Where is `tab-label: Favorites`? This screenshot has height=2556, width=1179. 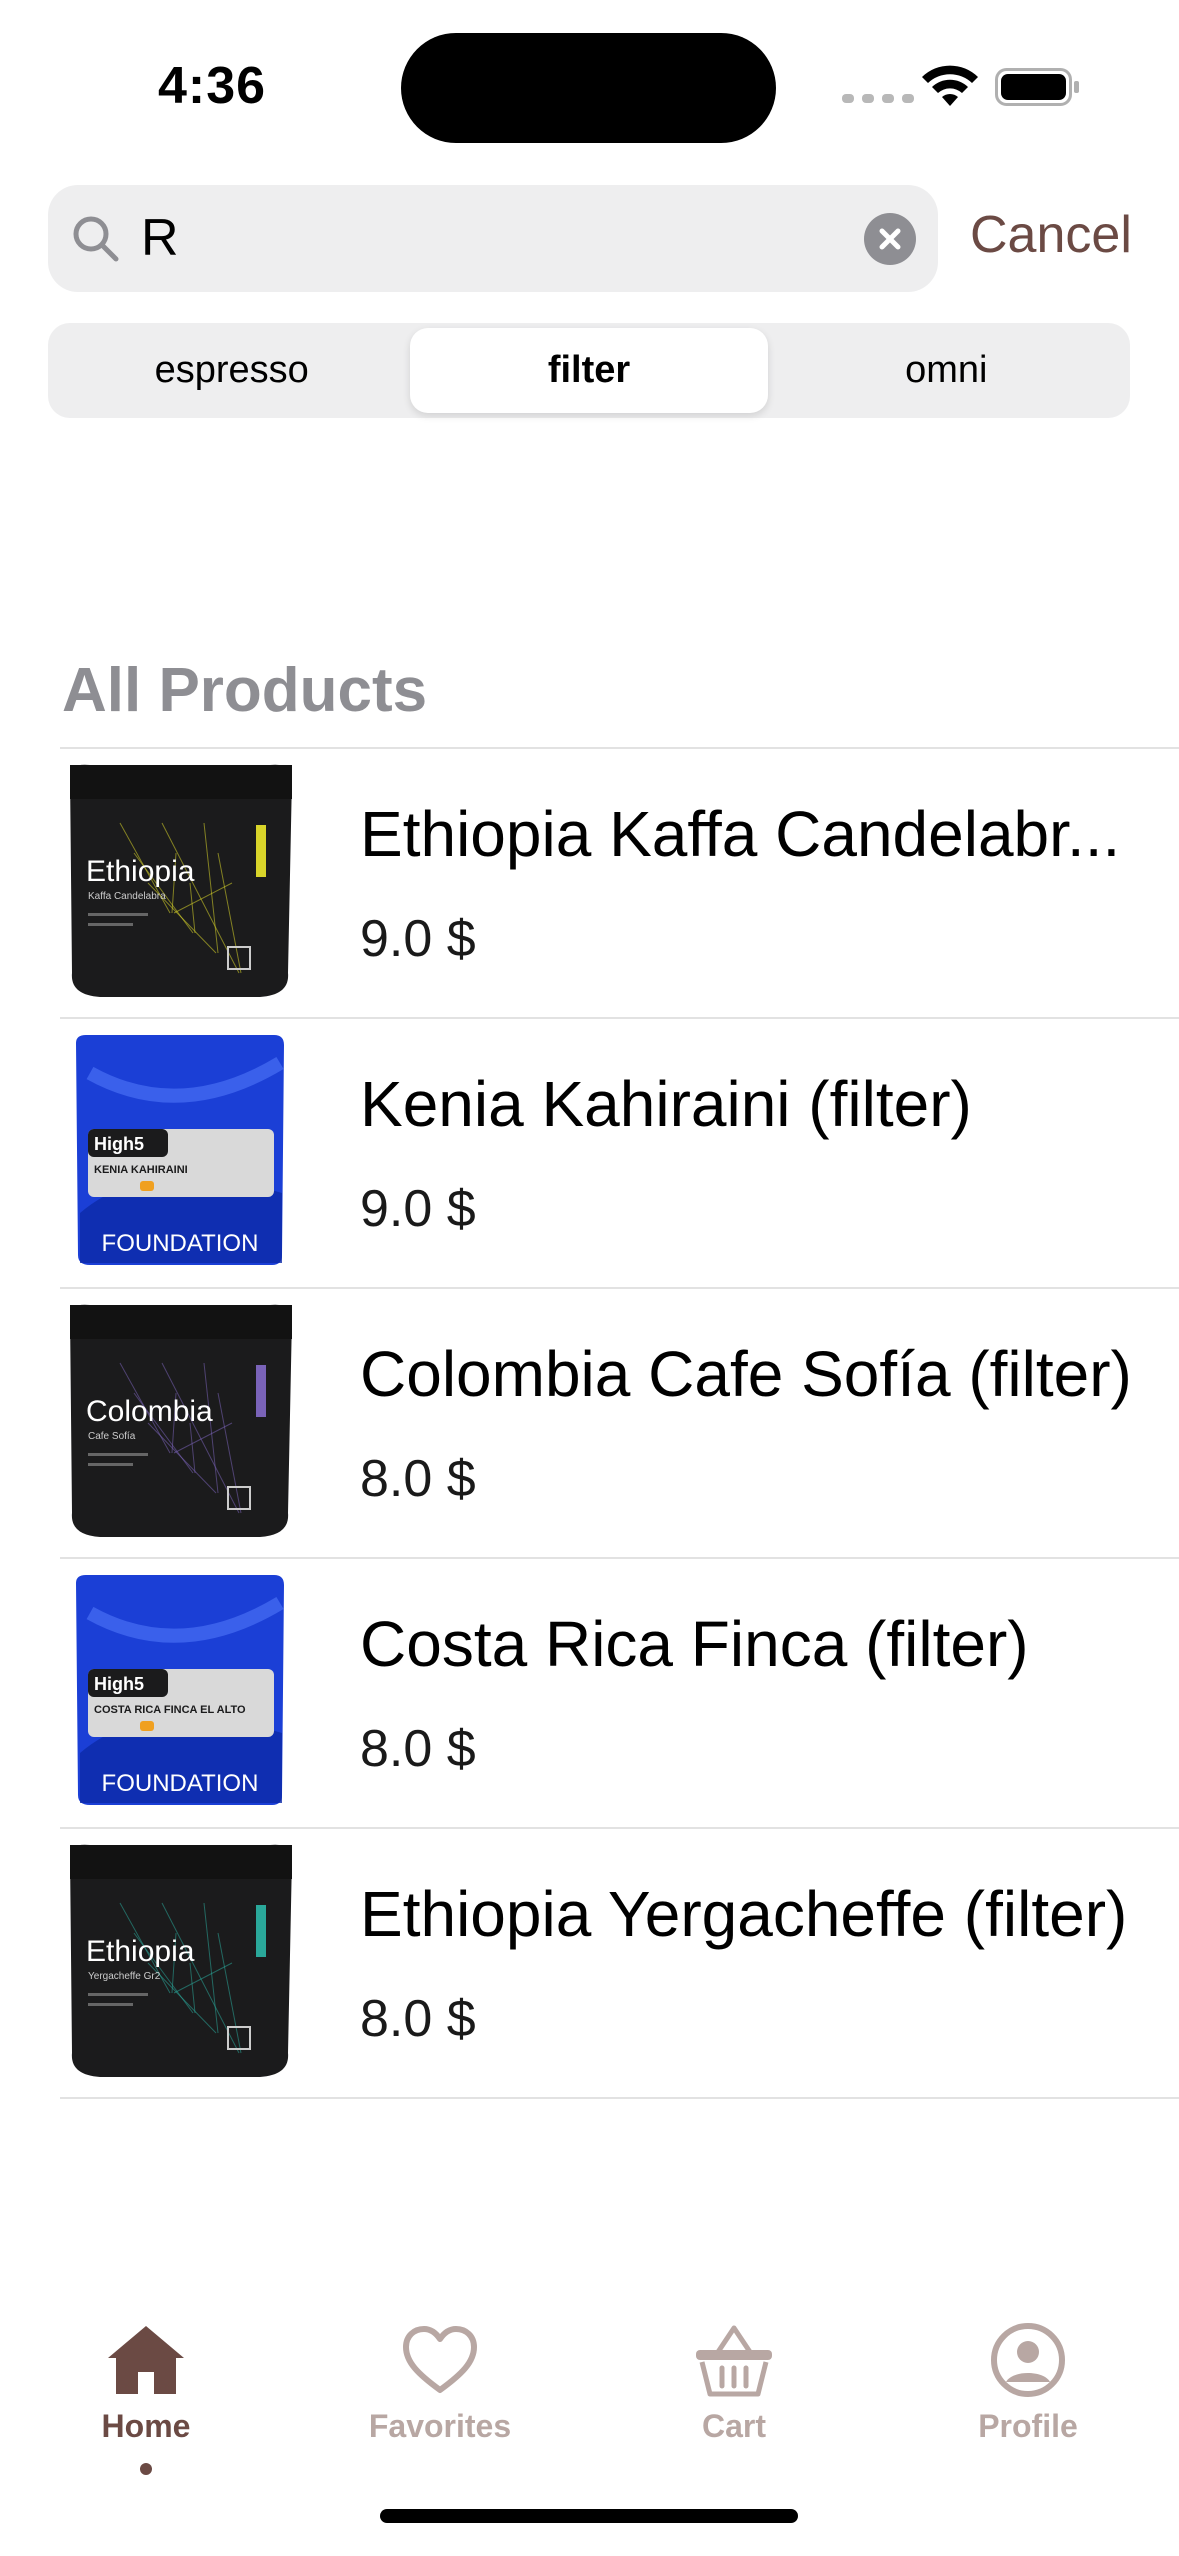
tab-label: Favorites is located at coordinates (440, 2426).